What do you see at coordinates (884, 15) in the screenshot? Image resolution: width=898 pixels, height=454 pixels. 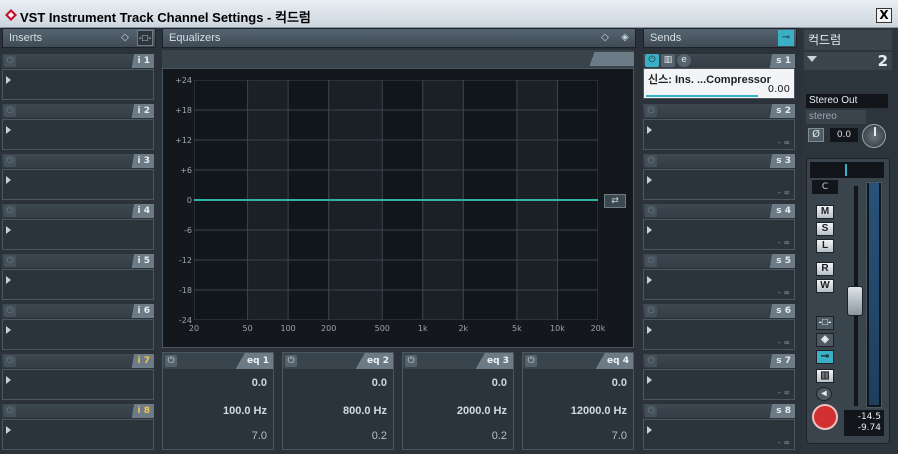 I see `close-button: X` at bounding box center [884, 15].